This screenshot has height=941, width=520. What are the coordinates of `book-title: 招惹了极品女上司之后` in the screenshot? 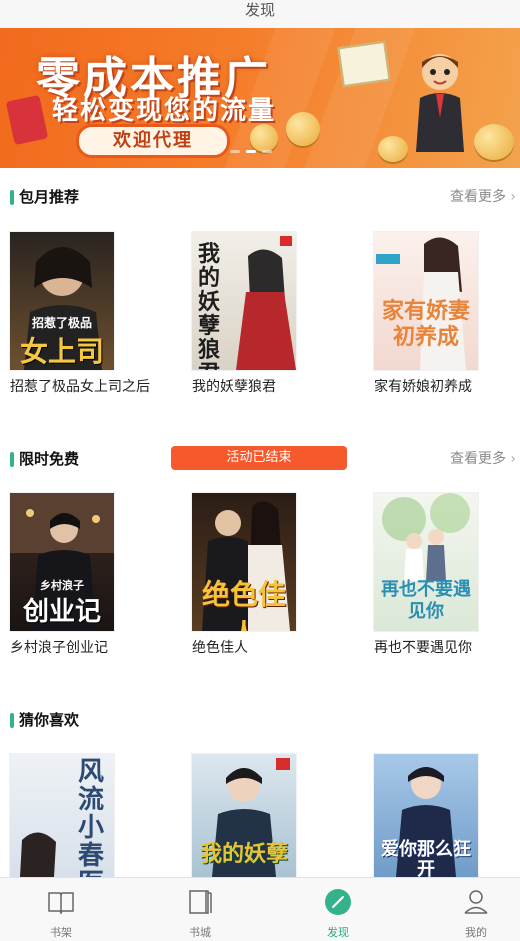 It's located at (80, 387).